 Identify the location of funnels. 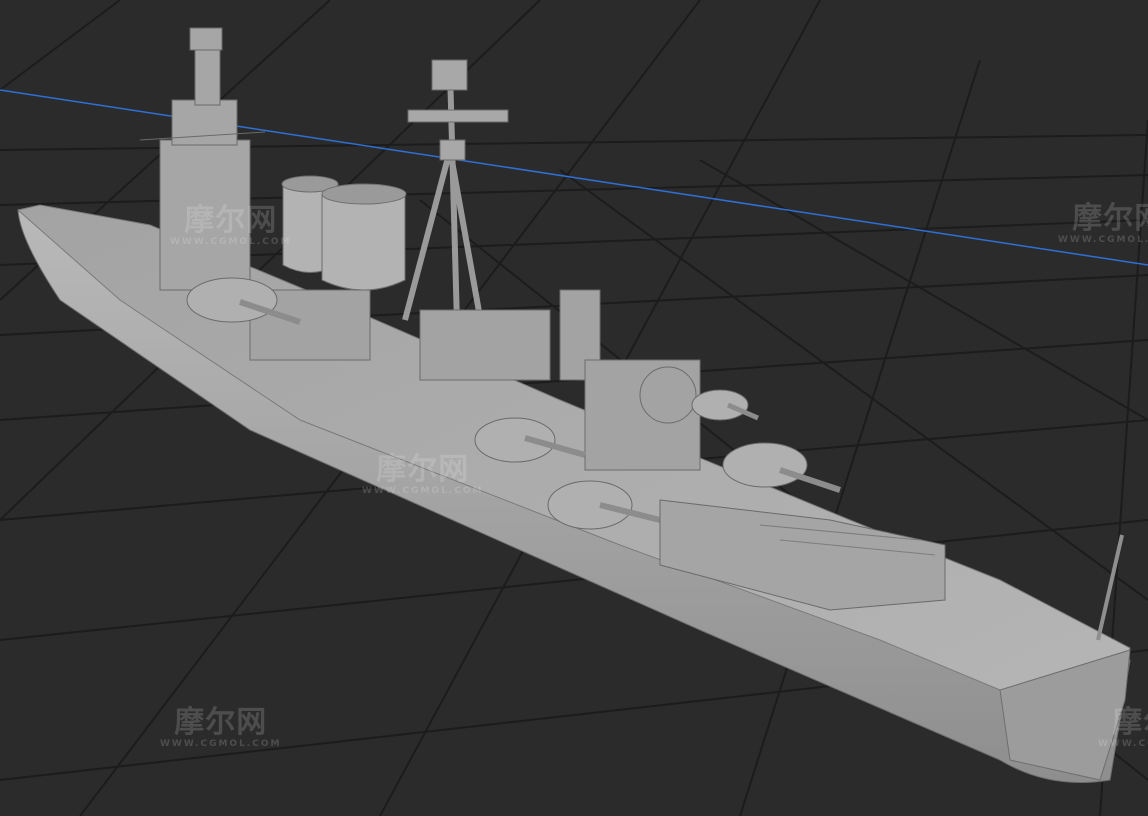
(344, 233).